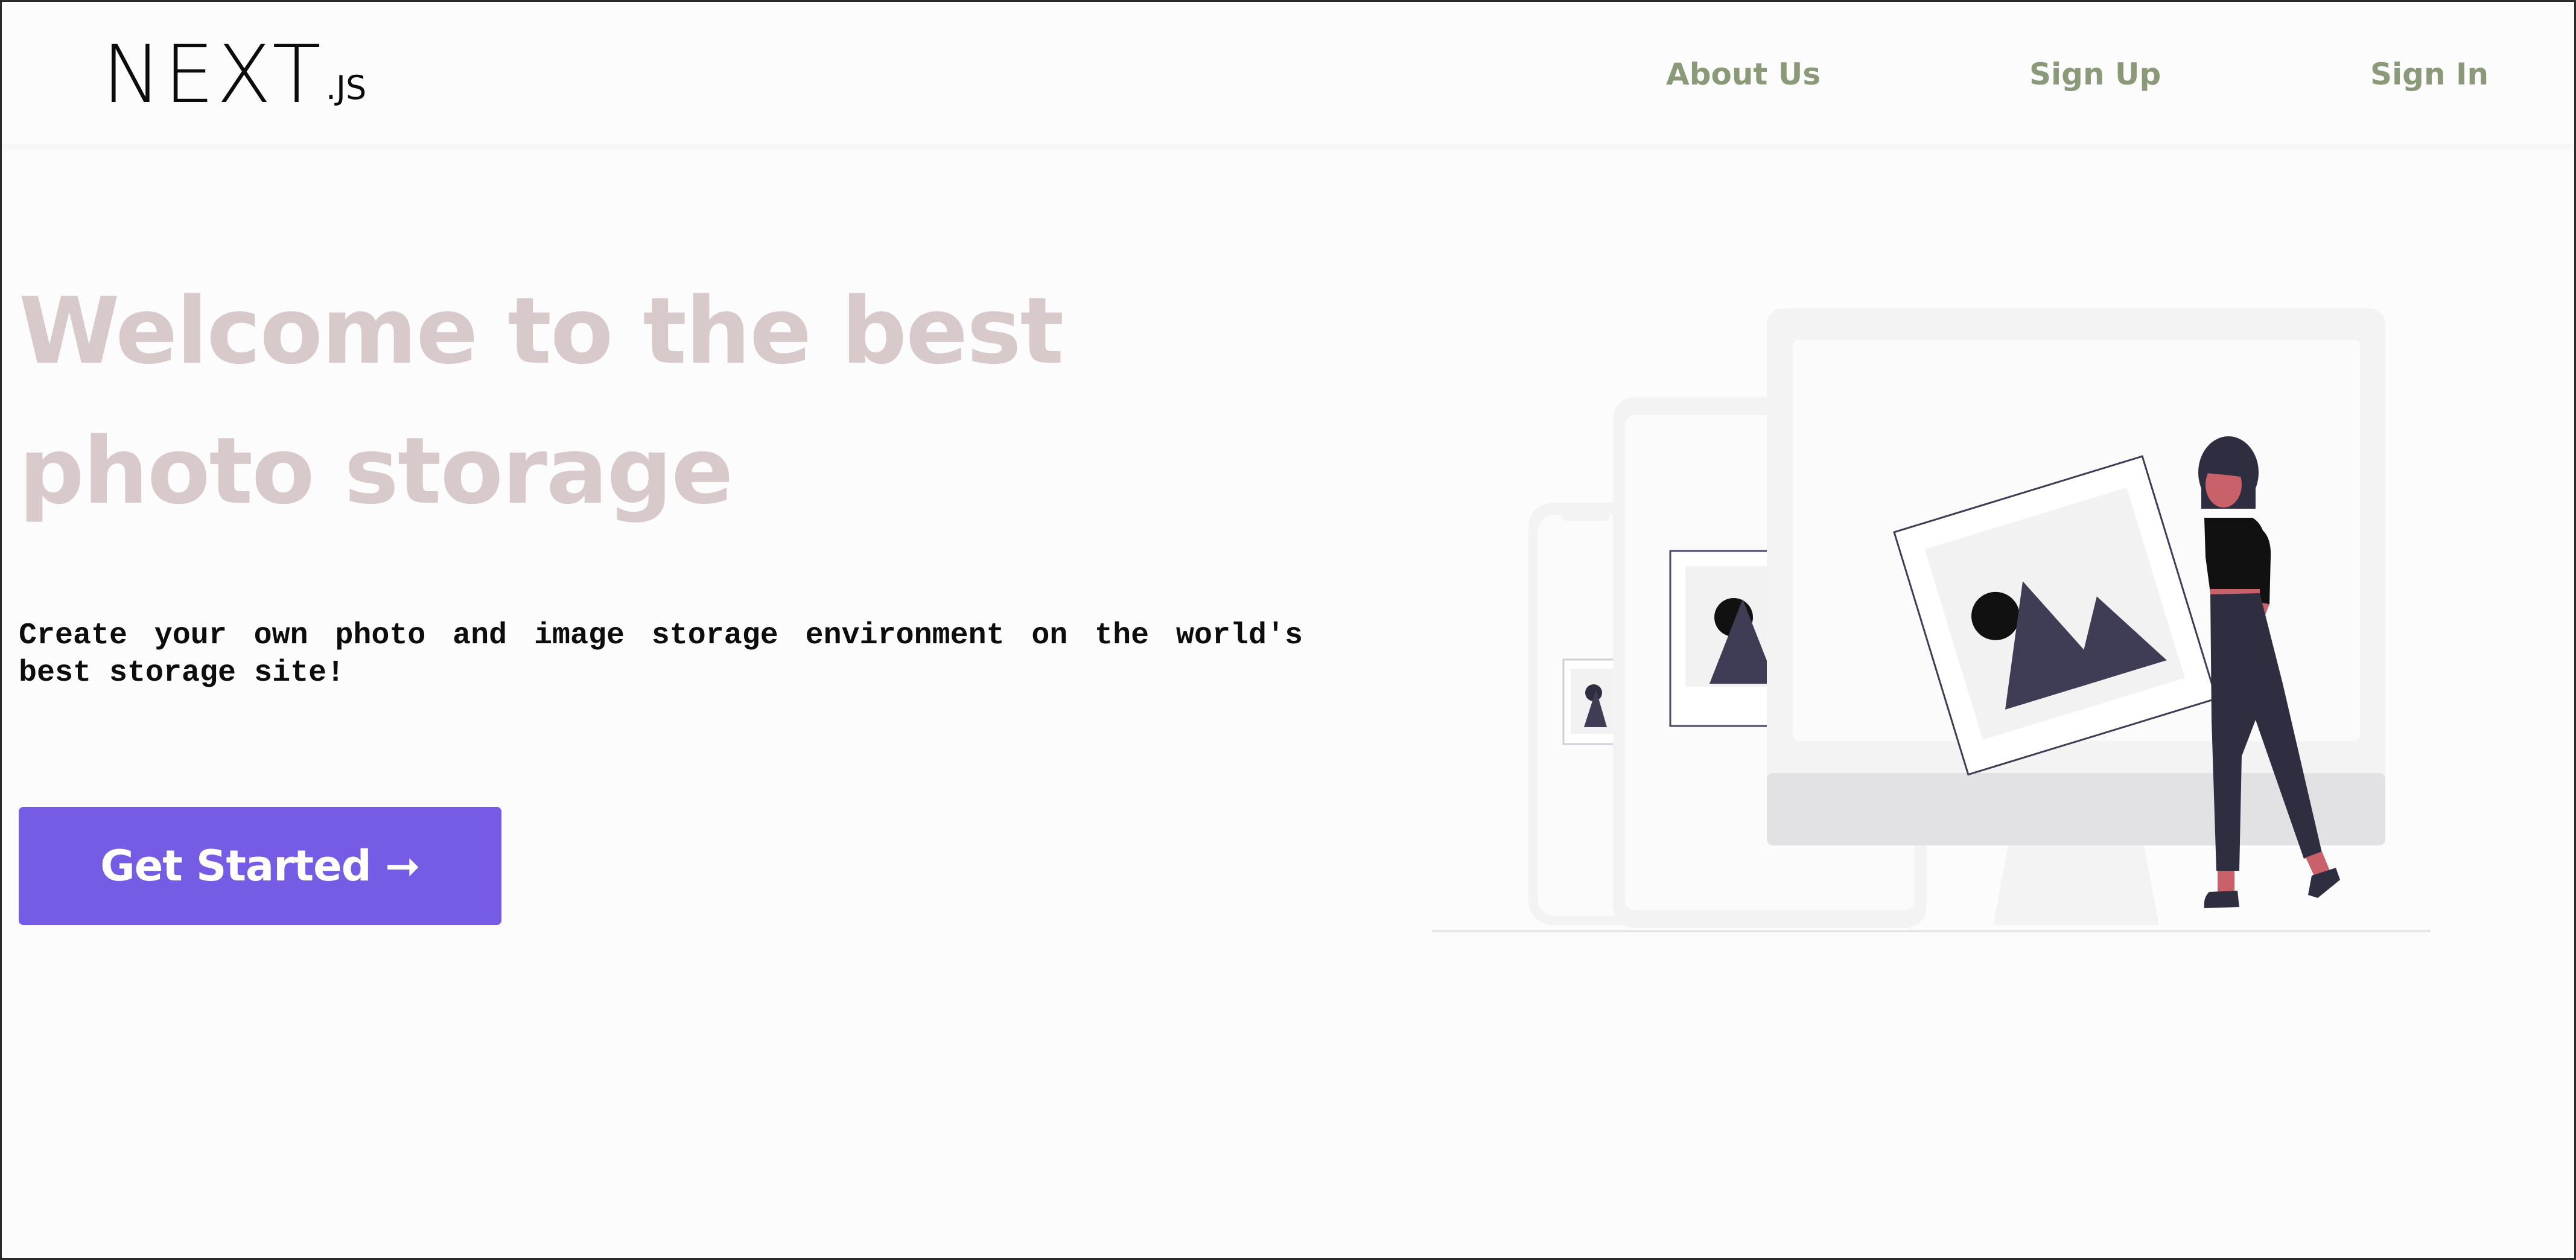 This screenshot has height=1260, width=2576. Describe the element at coordinates (541, 401) in the screenshot. I see `hero-title: Welcome to the best photo storage` at that location.